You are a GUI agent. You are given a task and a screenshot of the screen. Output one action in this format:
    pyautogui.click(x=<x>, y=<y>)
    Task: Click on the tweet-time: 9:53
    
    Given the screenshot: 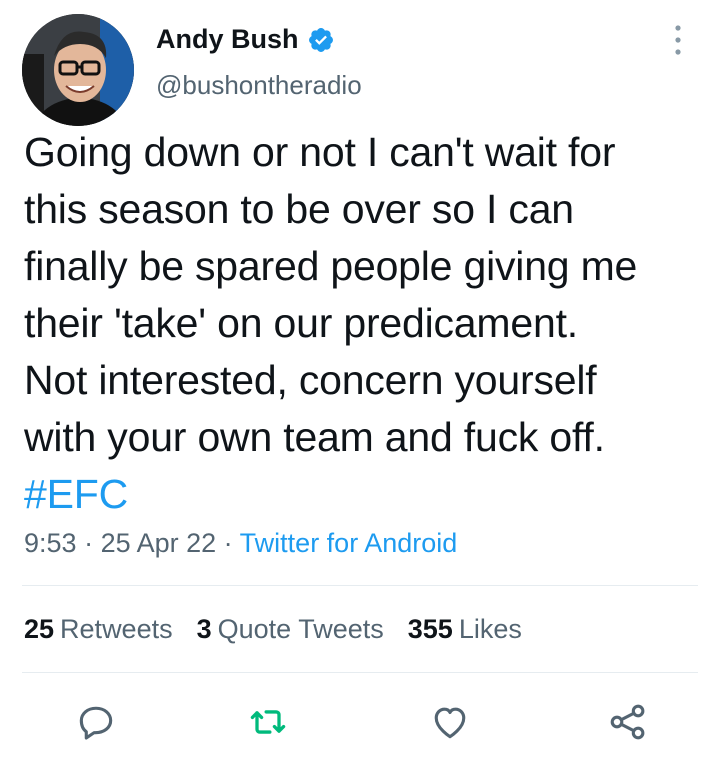 What is the action you would take?
    pyautogui.click(x=50, y=543)
    